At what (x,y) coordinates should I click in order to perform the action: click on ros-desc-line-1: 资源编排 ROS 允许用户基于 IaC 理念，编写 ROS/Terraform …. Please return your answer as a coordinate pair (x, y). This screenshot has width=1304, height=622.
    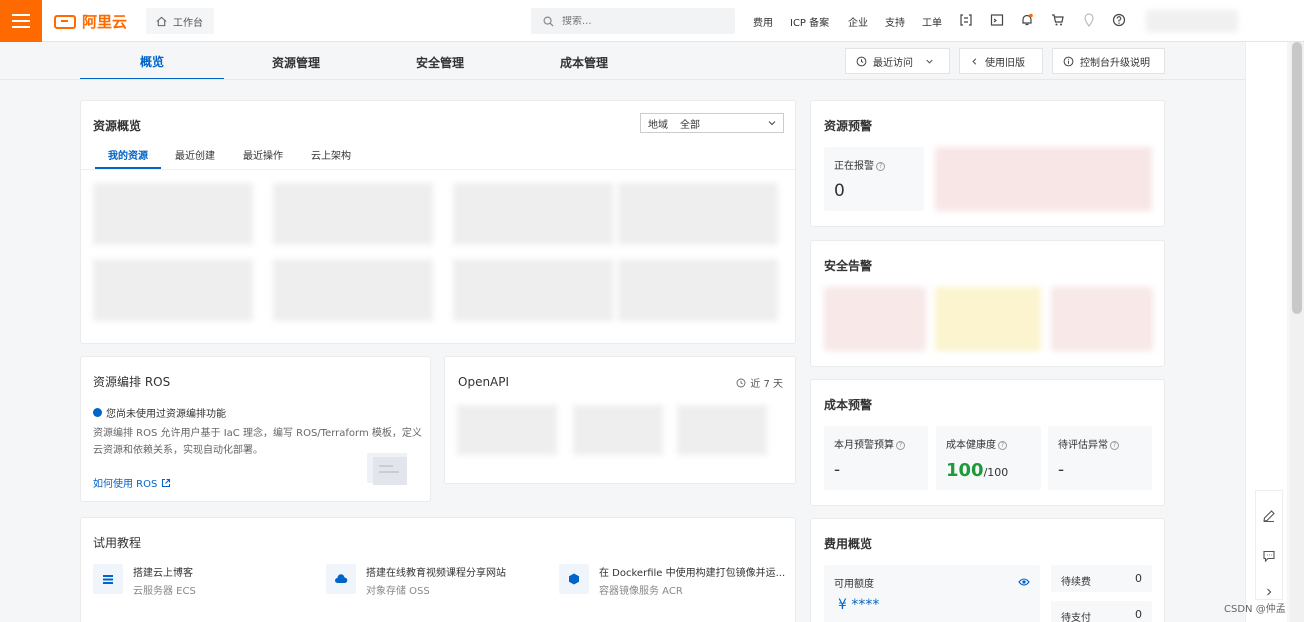
    Looking at the image, I should click on (257, 433).